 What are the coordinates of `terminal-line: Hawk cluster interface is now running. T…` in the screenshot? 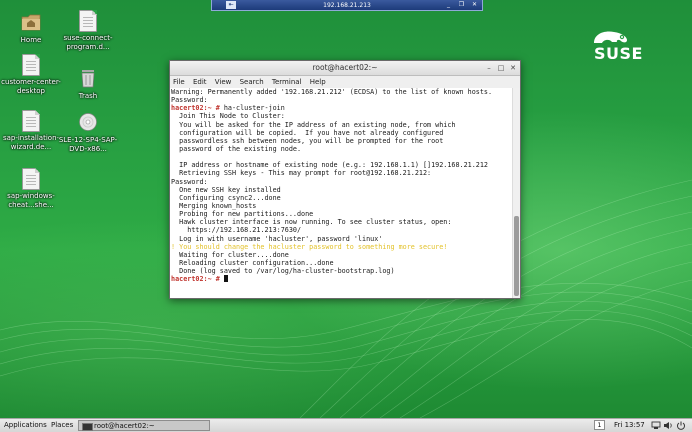 It's located at (342, 222).